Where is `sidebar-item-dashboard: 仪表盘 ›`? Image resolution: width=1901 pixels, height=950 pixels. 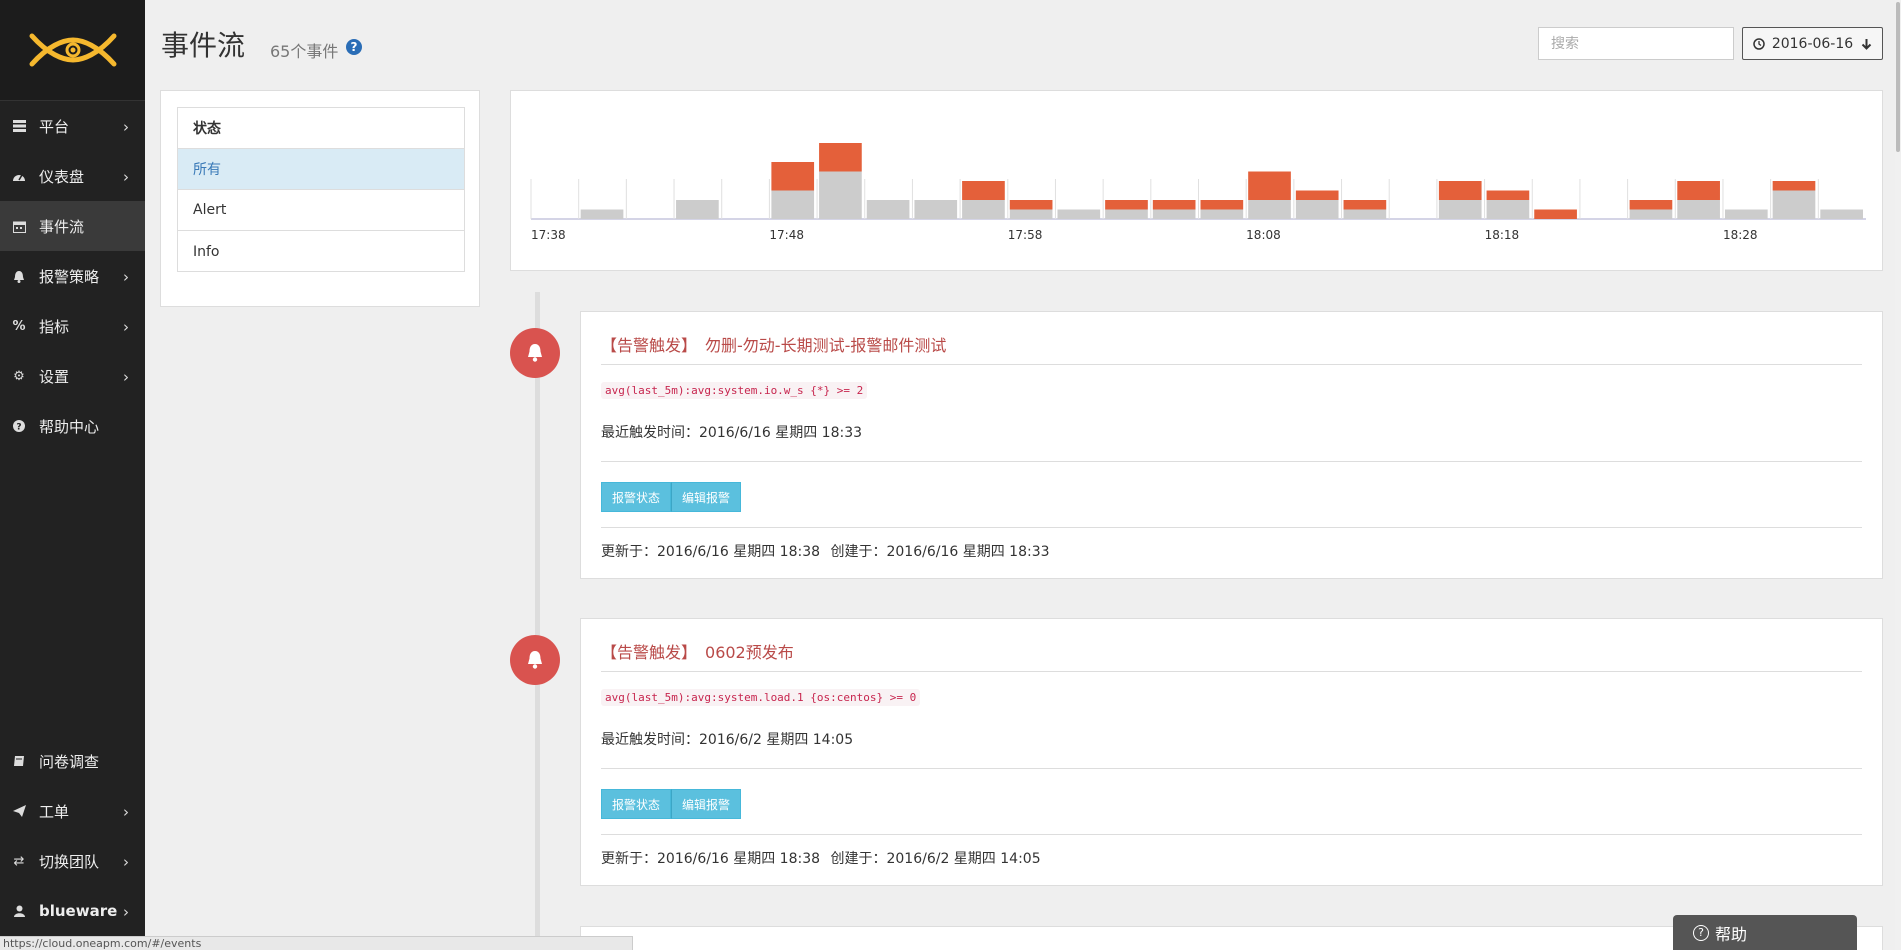 sidebar-item-dashboard: 仪表盘 › is located at coordinates (72, 176).